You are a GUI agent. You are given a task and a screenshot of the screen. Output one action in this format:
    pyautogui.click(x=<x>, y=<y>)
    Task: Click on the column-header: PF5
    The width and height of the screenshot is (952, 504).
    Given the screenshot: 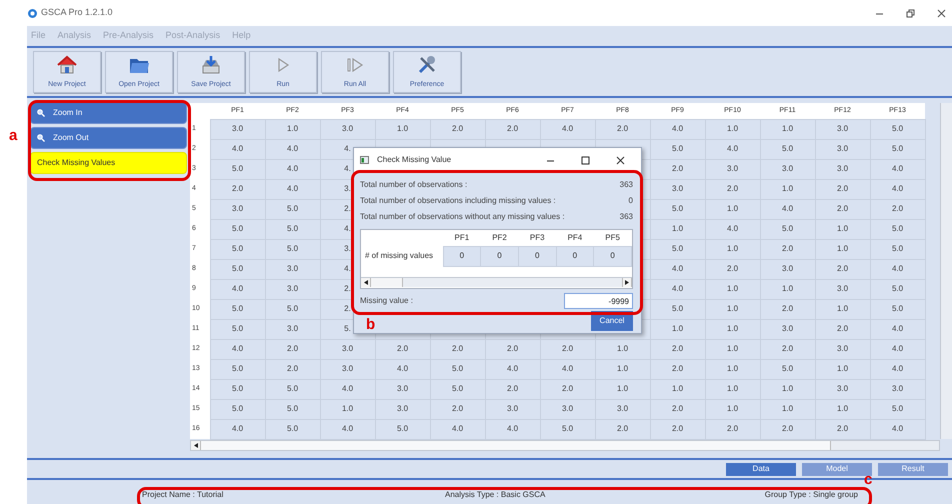 What is the action you would take?
    pyautogui.click(x=613, y=238)
    